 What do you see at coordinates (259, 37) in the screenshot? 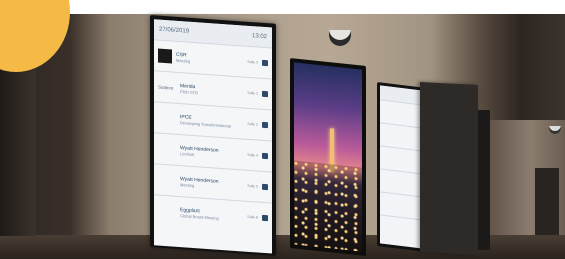
I see `display-time: 13:02` at bounding box center [259, 37].